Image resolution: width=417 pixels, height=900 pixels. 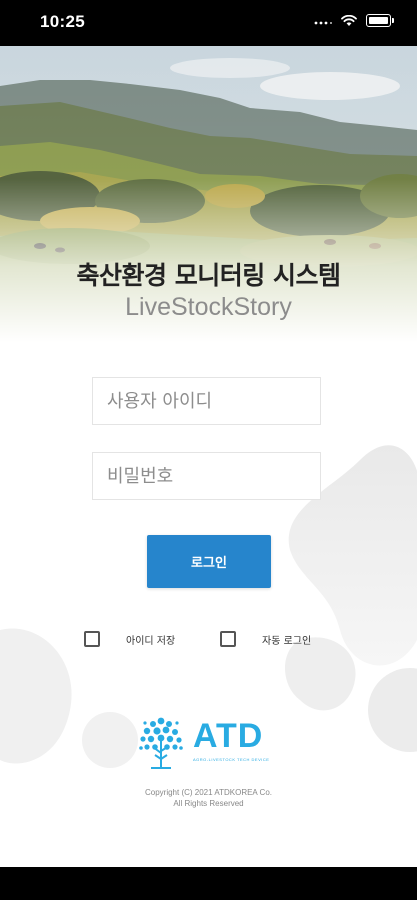 I want to click on status-time: 10:25, so click(x=62, y=21).